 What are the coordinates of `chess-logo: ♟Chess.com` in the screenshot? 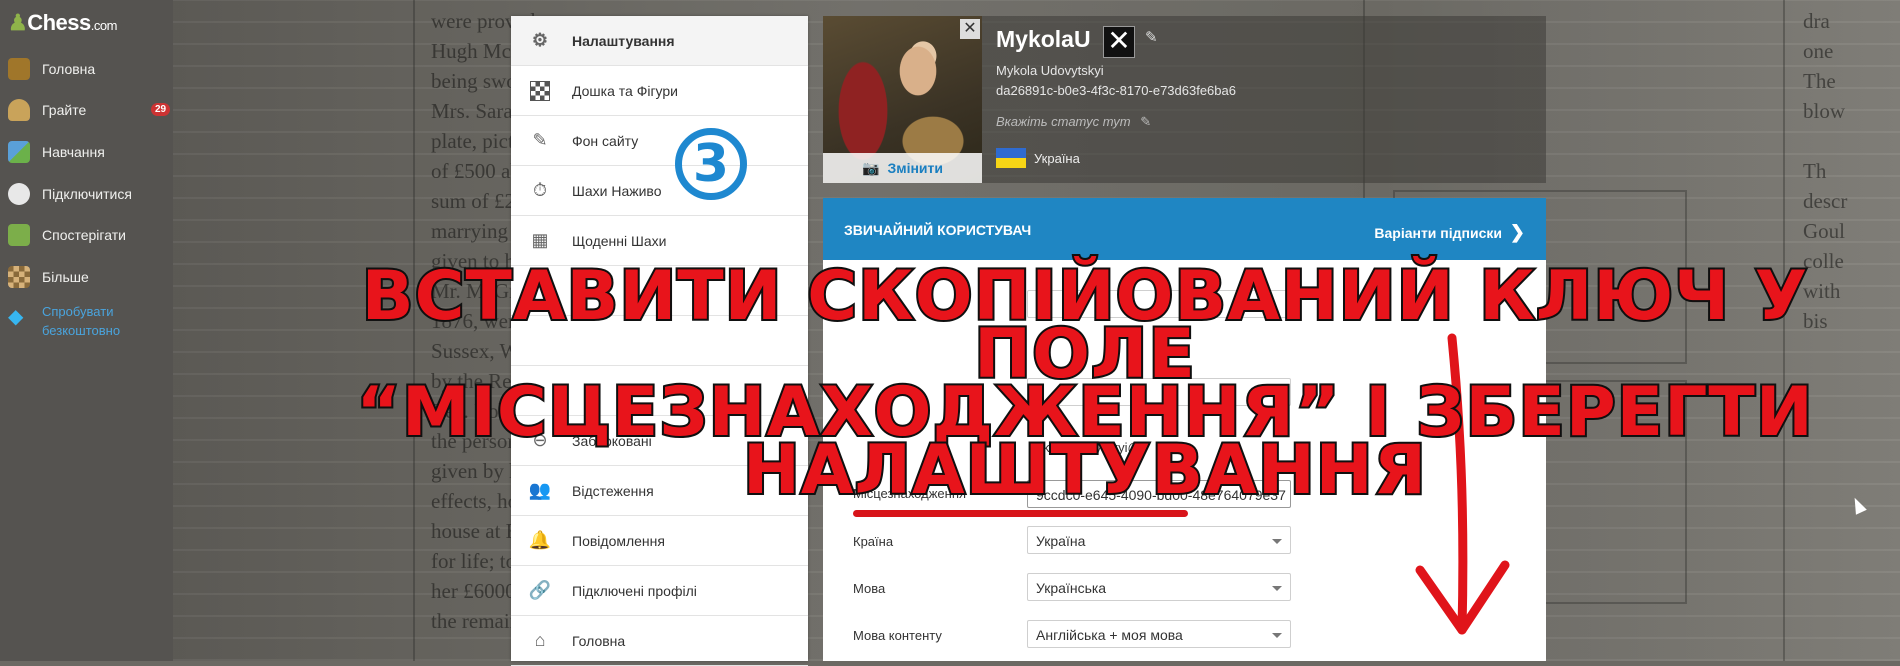 It's located at (62, 23).